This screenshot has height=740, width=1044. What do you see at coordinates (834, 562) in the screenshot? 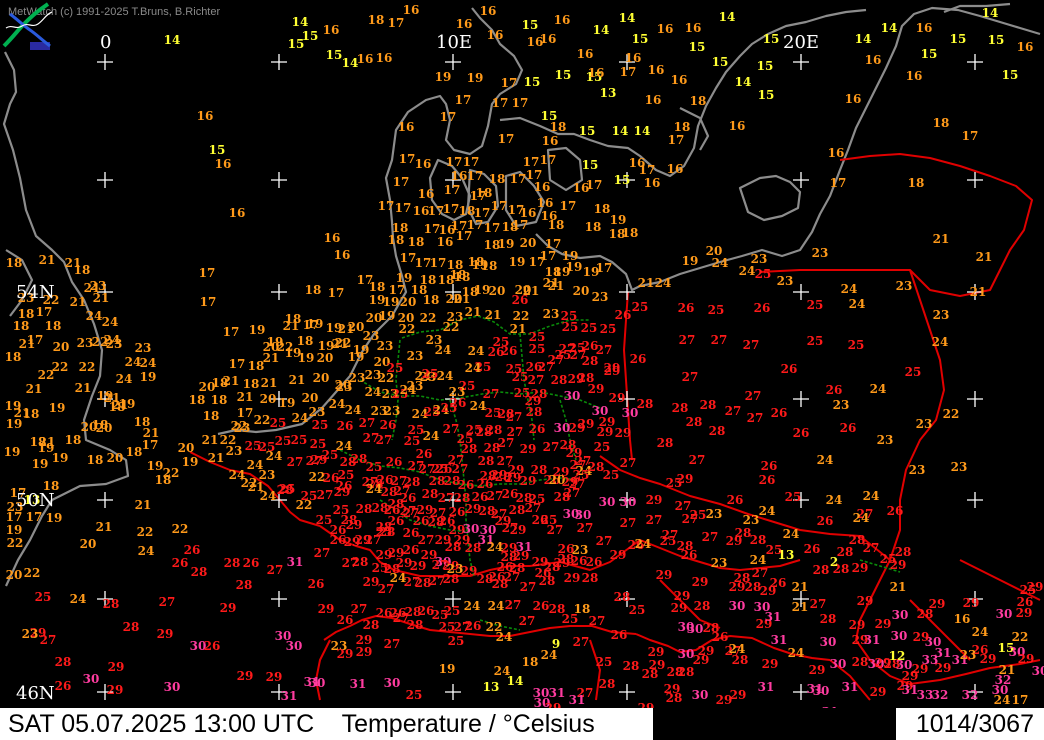
I see `temperature-reading: 2` at bounding box center [834, 562].